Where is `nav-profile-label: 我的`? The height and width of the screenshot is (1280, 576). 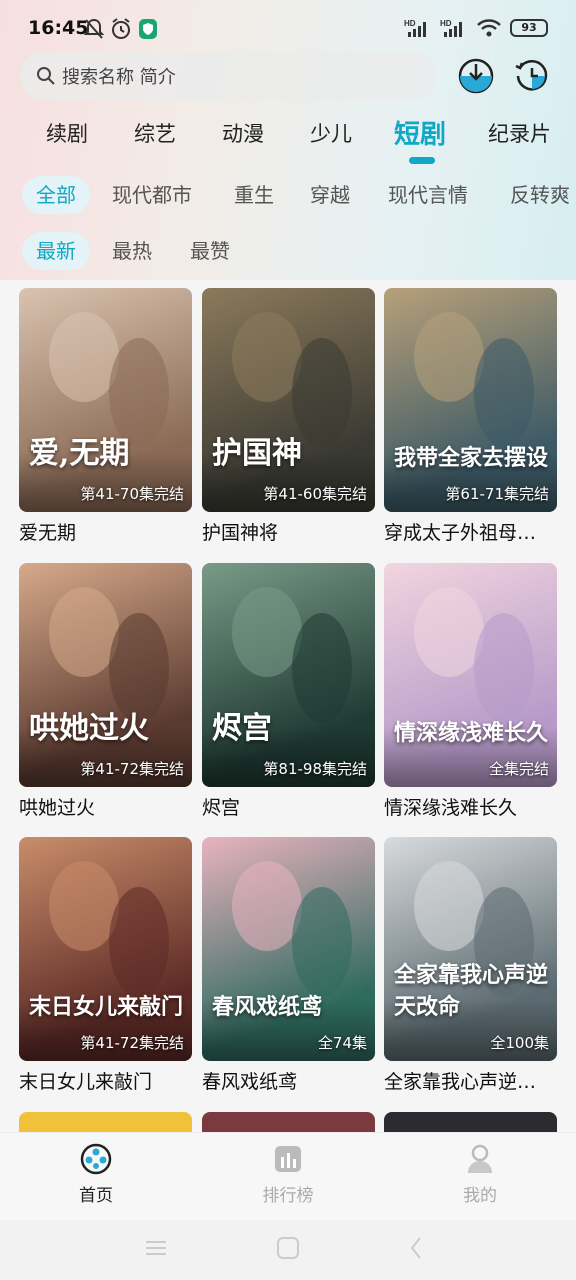
nav-profile-label: 我的 is located at coordinates (480, 1196).